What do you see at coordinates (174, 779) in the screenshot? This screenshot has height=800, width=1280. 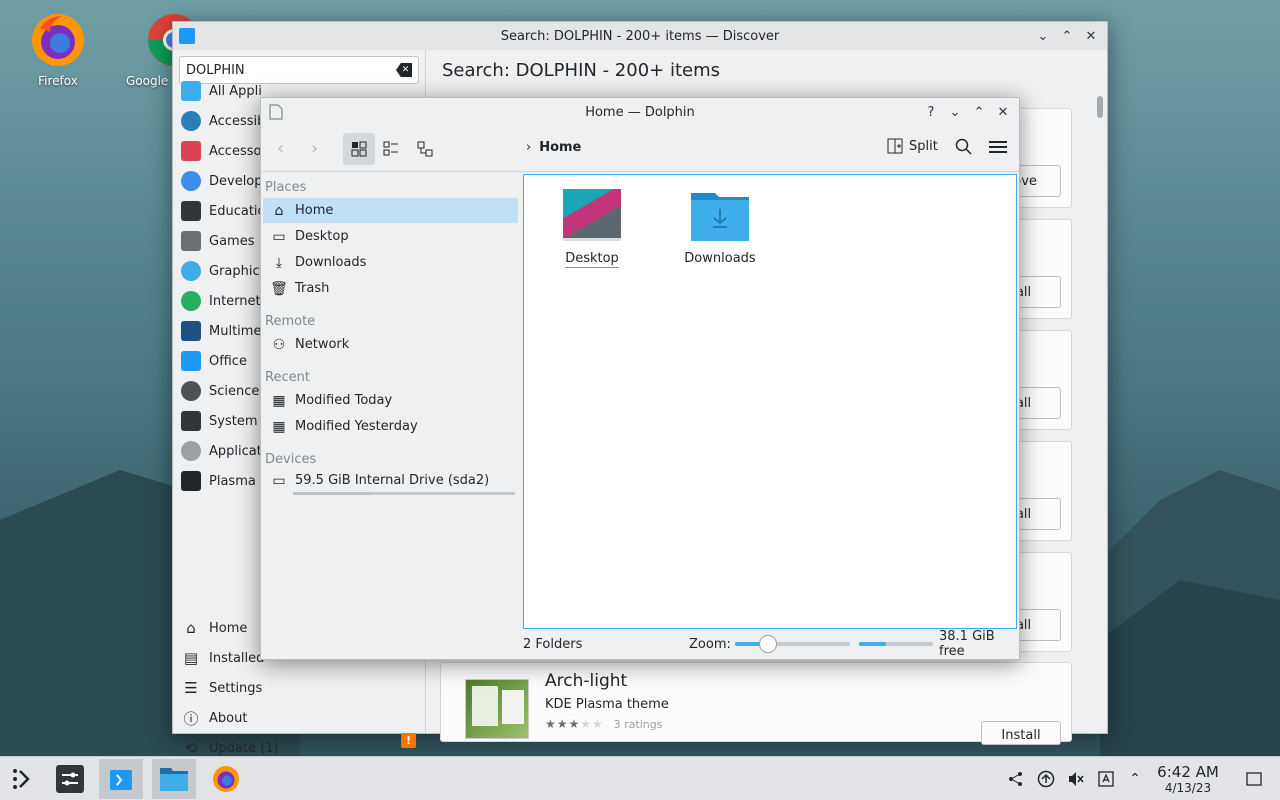 I see `task-dolphin` at bounding box center [174, 779].